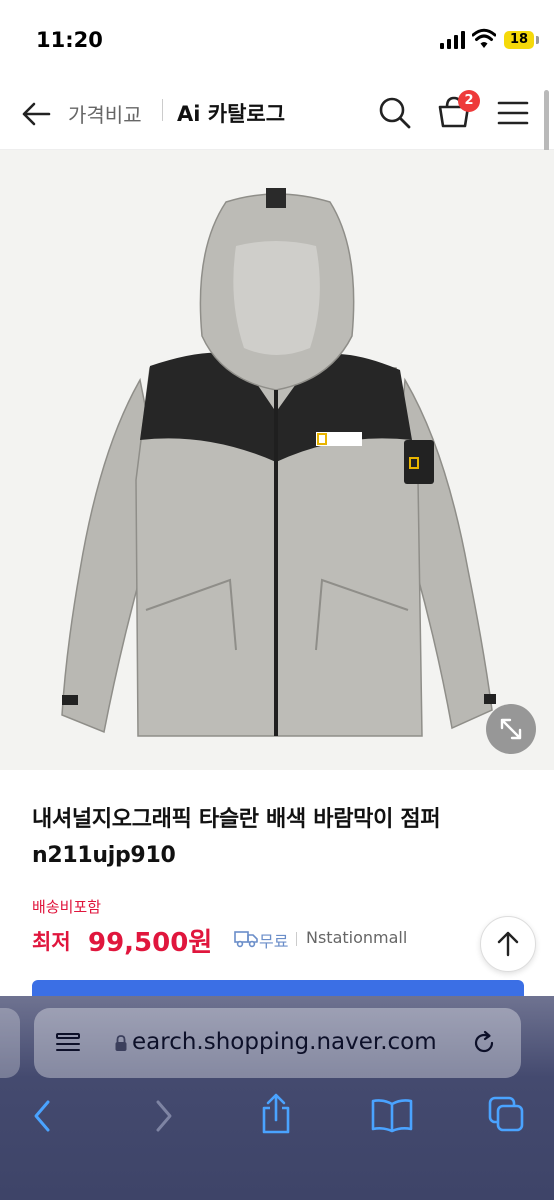 This screenshot has width=554, height=1200. I want to click on page-settings-icon, so click(68, 1044).